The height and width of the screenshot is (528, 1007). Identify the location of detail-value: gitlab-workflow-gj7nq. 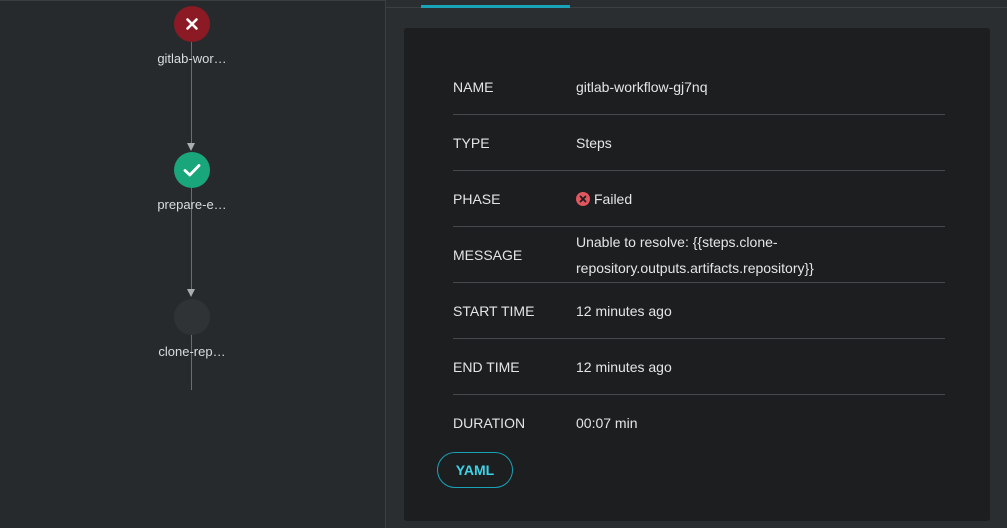
(642, 86).